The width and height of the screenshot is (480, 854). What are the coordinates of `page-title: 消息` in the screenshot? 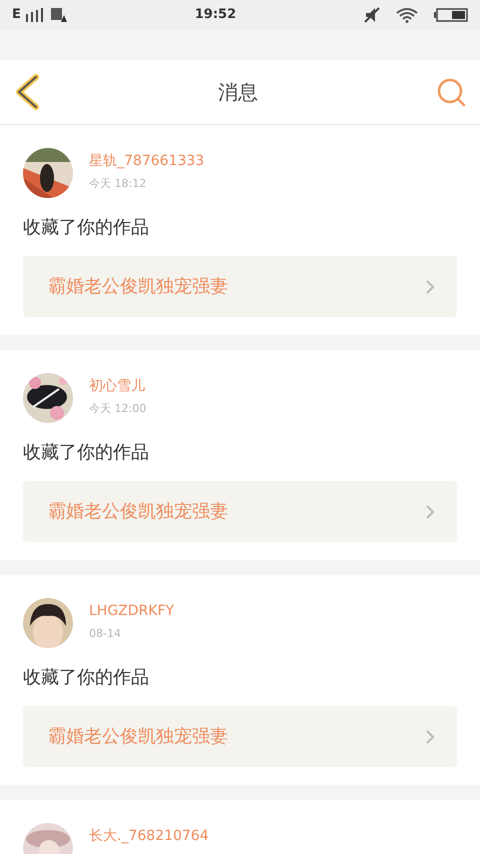 It's located at (238, 92).